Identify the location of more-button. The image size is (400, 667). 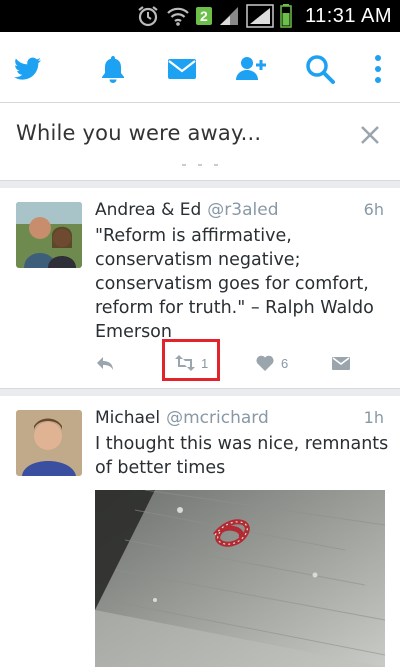
(378, 69).